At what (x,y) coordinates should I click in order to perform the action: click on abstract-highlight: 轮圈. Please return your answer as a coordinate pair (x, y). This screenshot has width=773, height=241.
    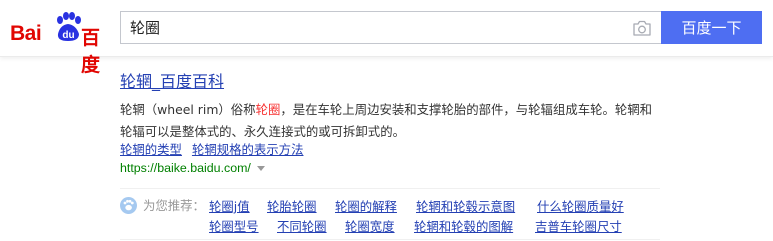
    Looking at the image, I should click on (268, 109).